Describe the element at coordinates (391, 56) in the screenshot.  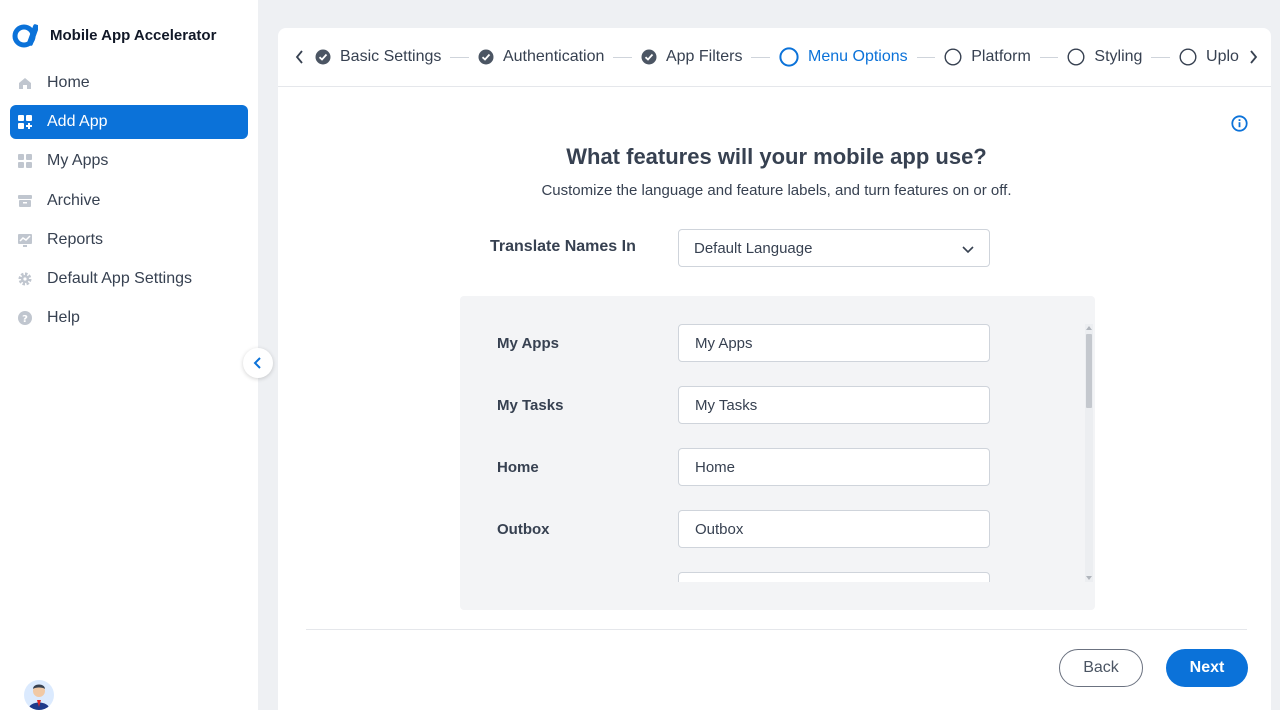
I see `step-label: Basic Settings` at that location.